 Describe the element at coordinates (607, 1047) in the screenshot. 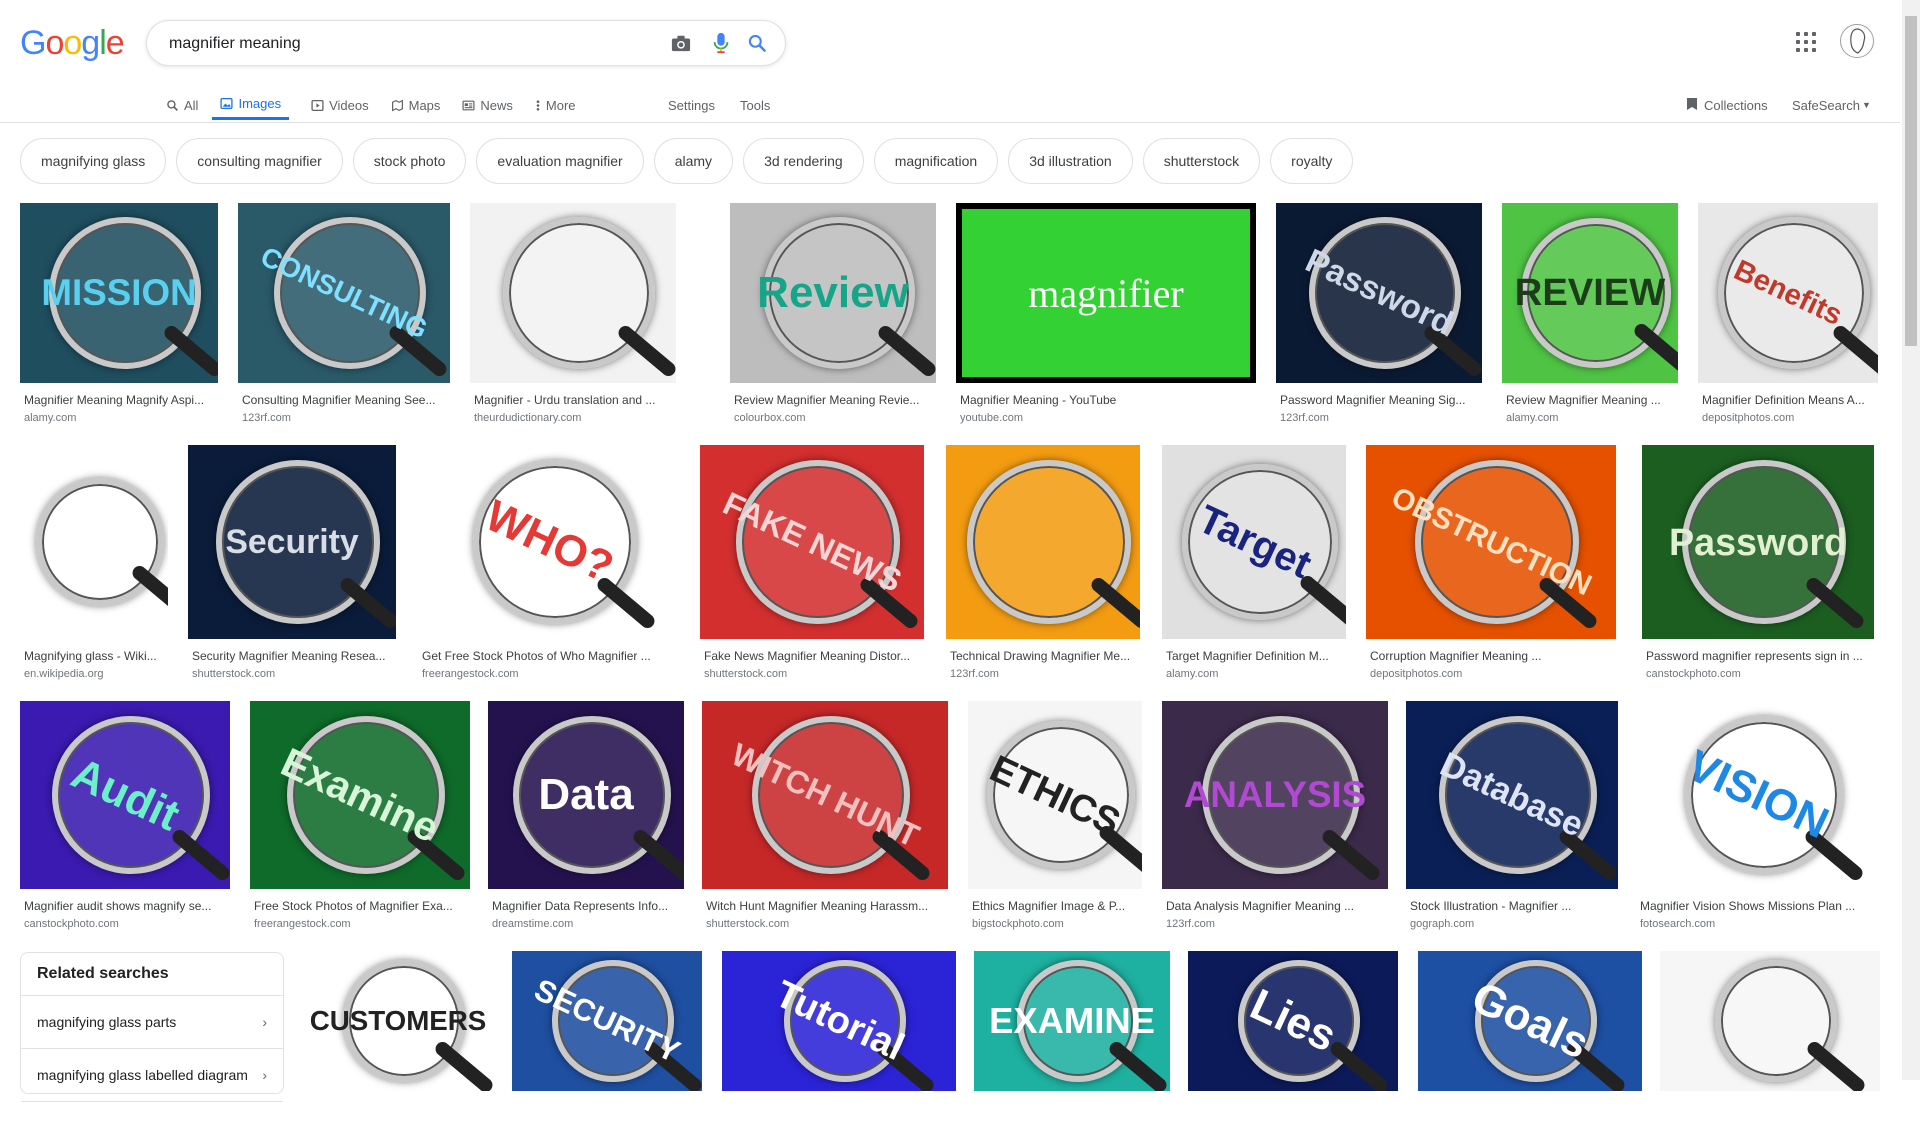

I see `image-result: SECURITY` at that location.